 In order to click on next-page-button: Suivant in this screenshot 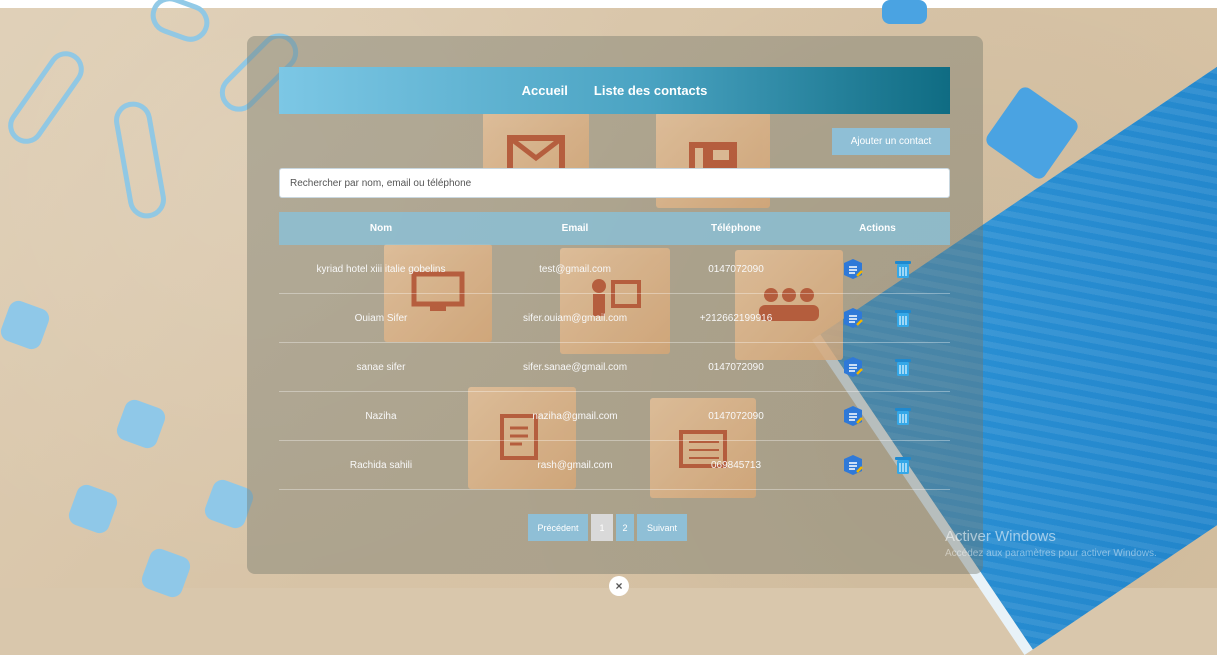, I will do `click(662, 527)`.